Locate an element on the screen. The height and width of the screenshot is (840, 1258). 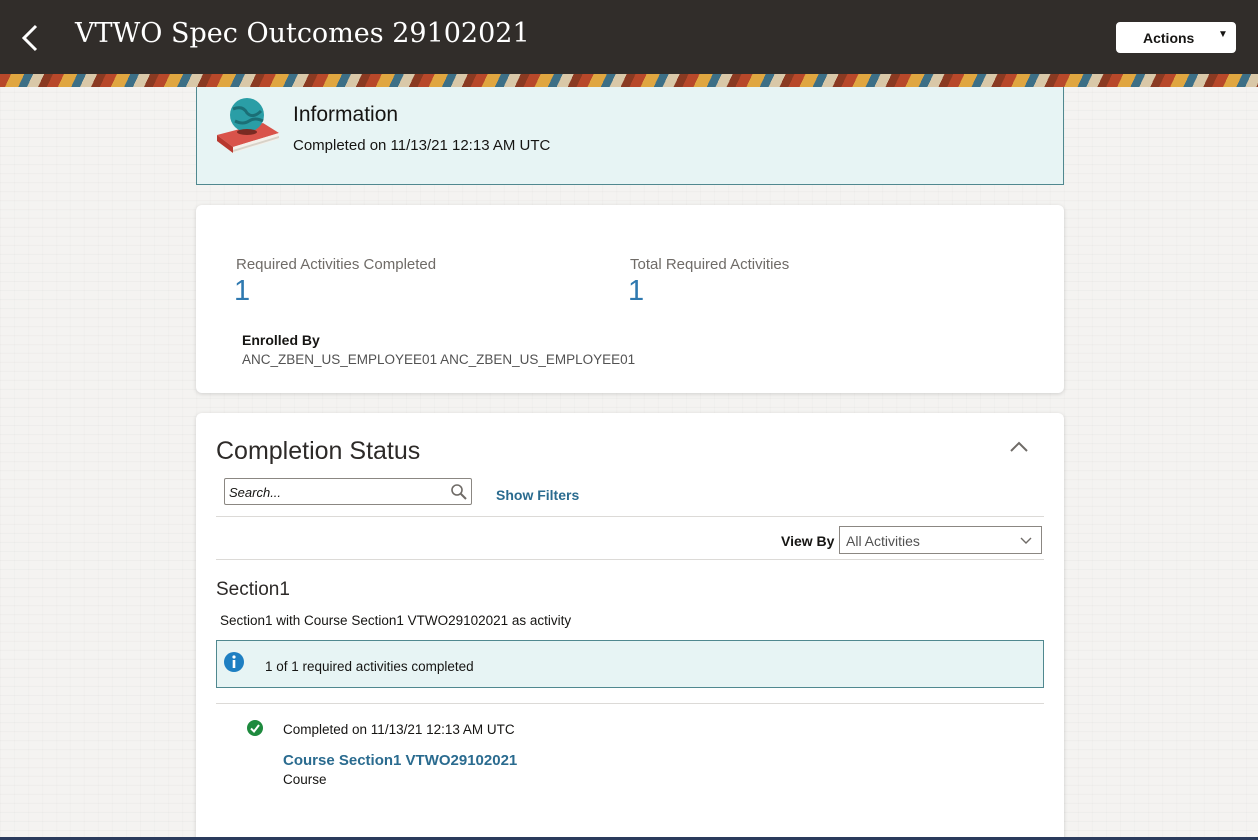
total-required-label: Total Required Activities is located at coordinates (710, 264).